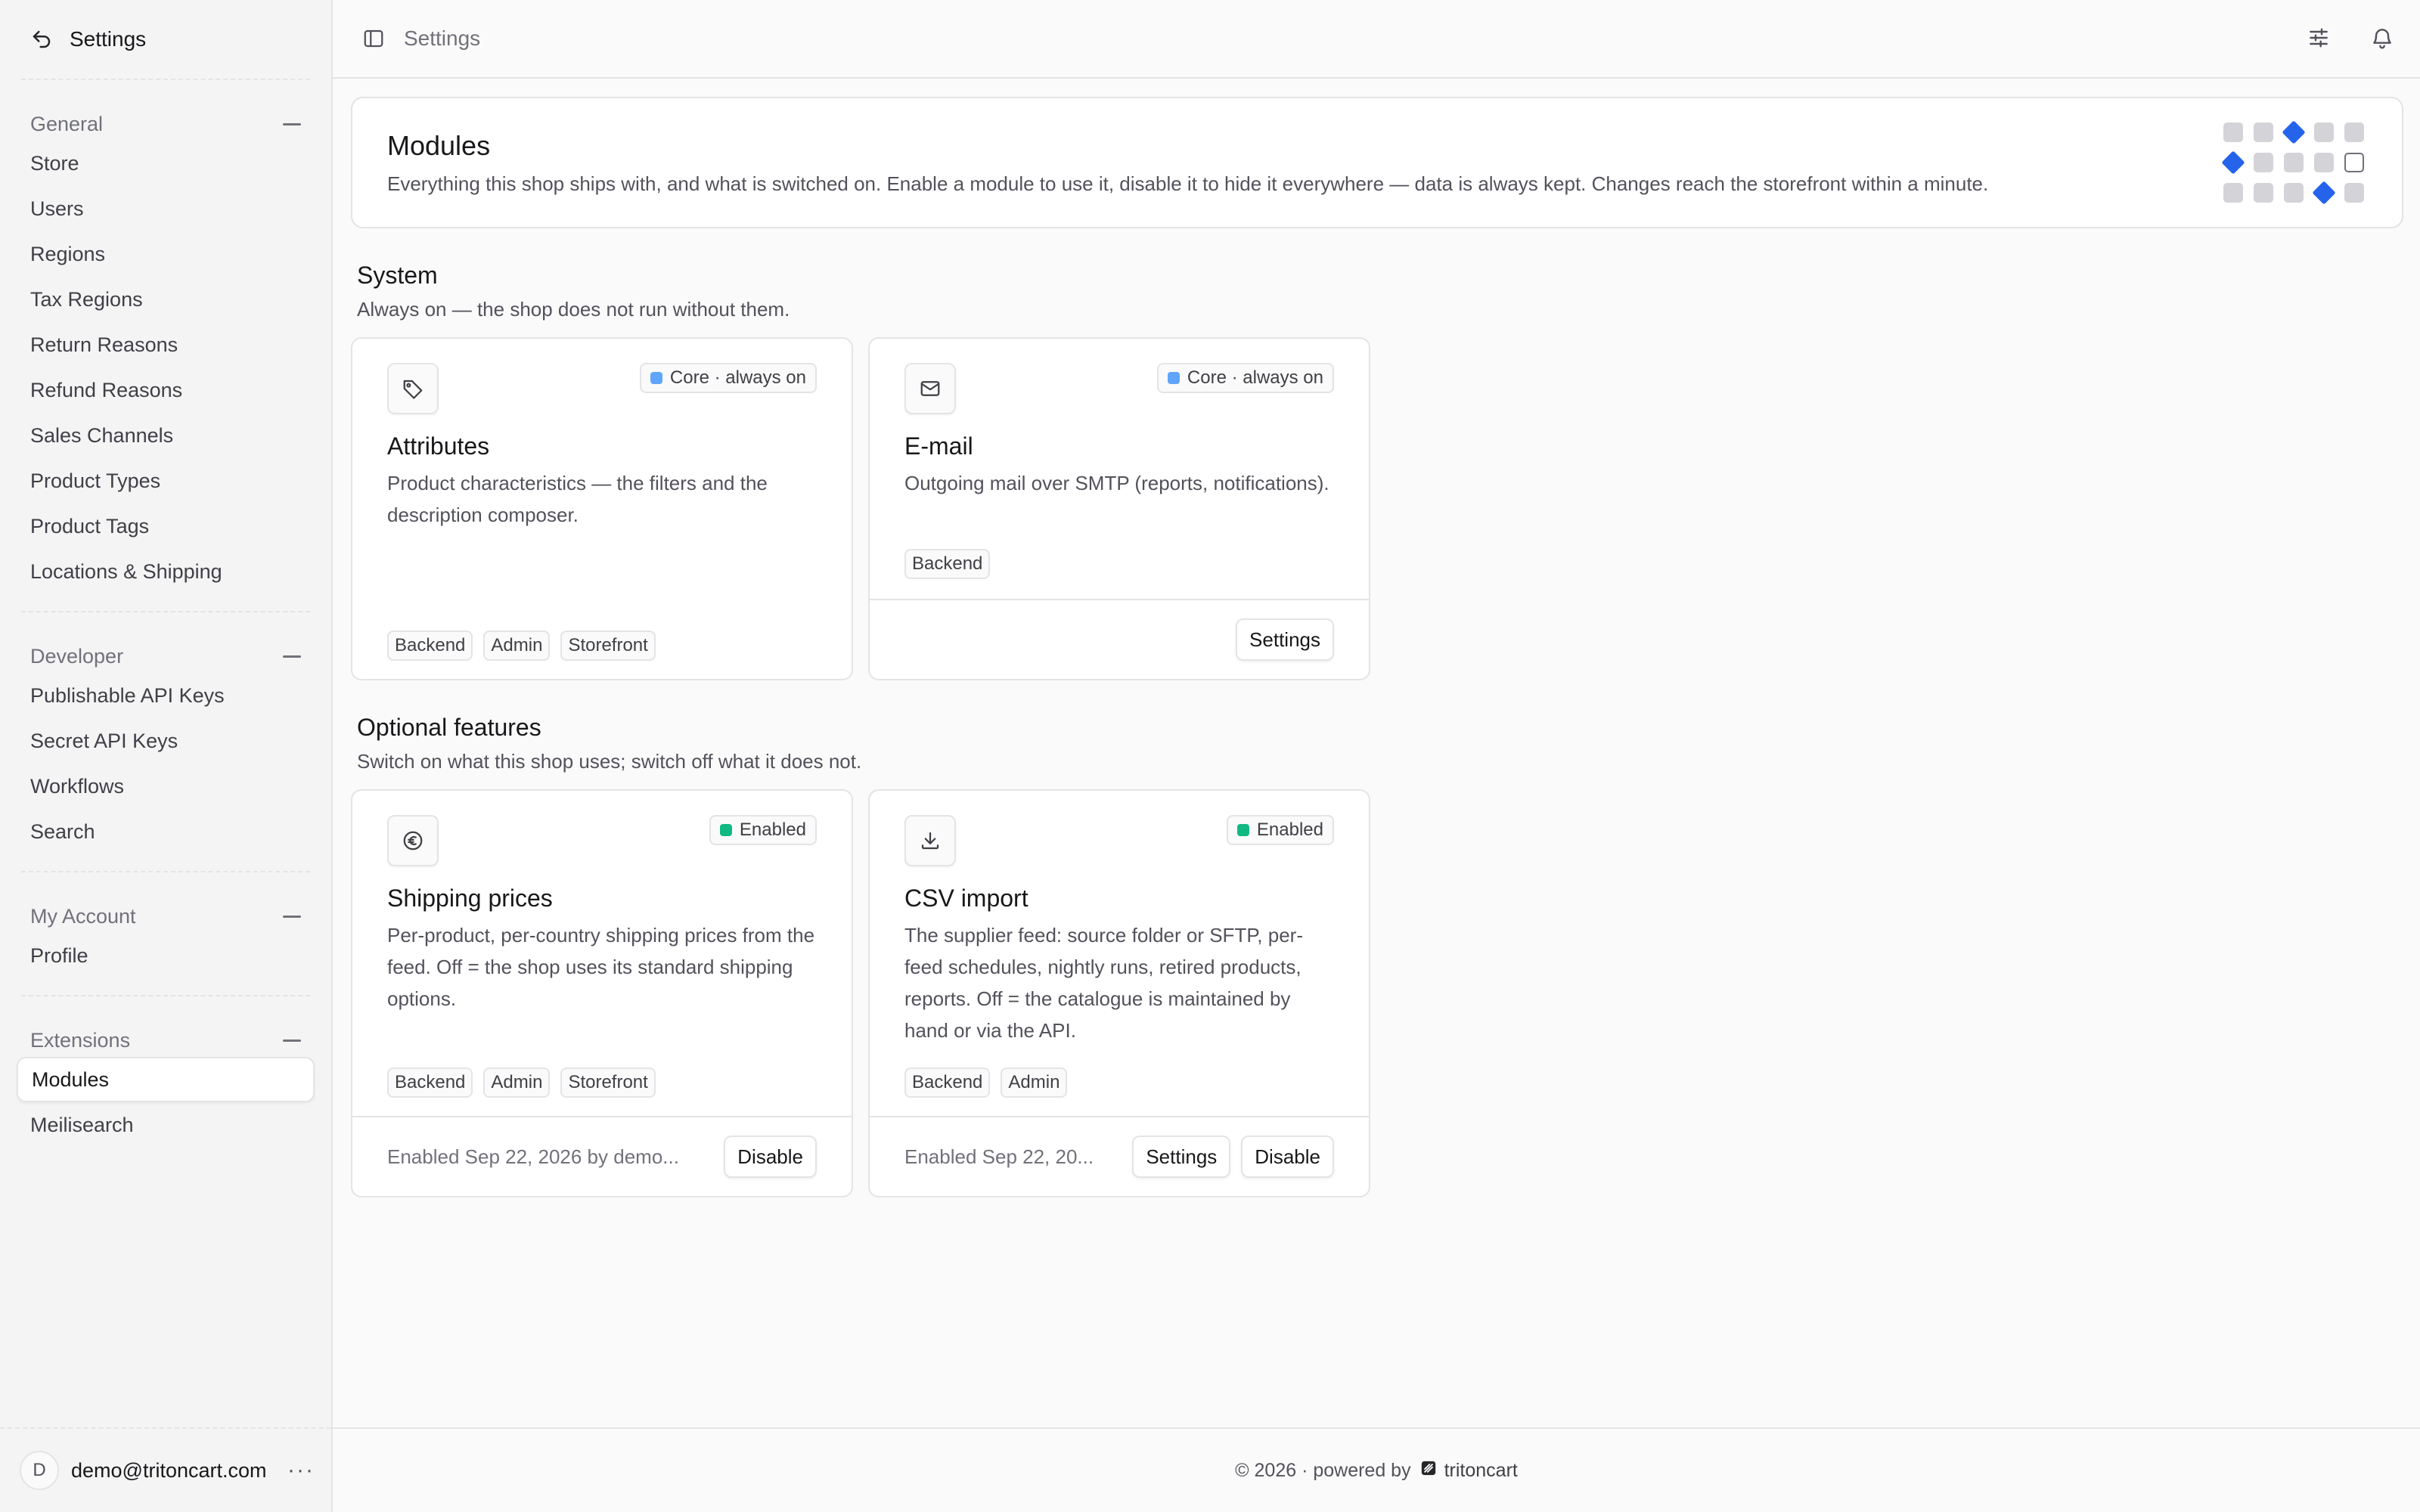 The width and height of the screenshot is (2420, 1512). What do you see at coordinates (166, 786) in the screenshot?
I see `sidebar-item-workflows: Workflows` at bounding box center [166, 786].